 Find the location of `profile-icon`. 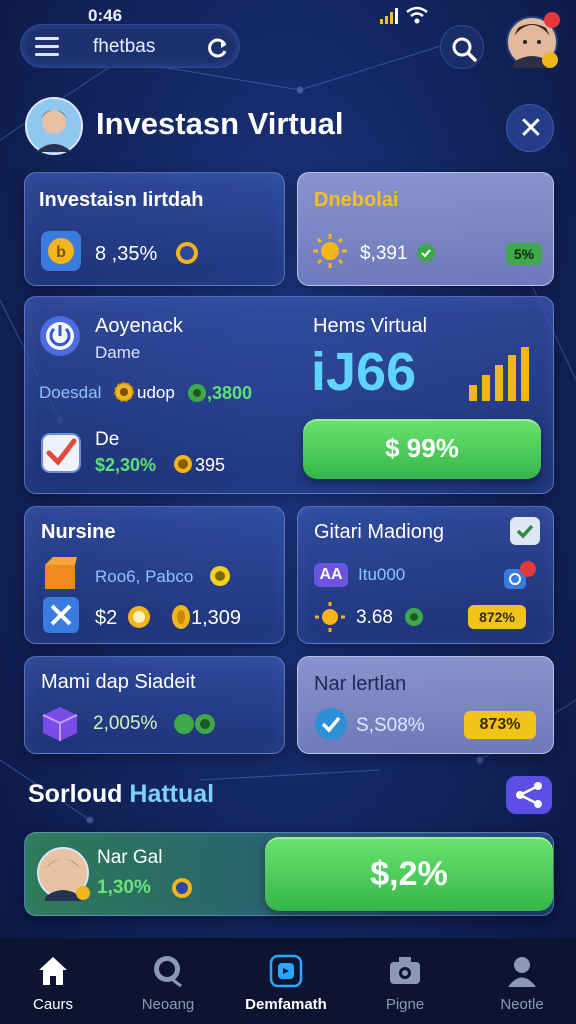

profile-icon is located at coordinates (522, 972).